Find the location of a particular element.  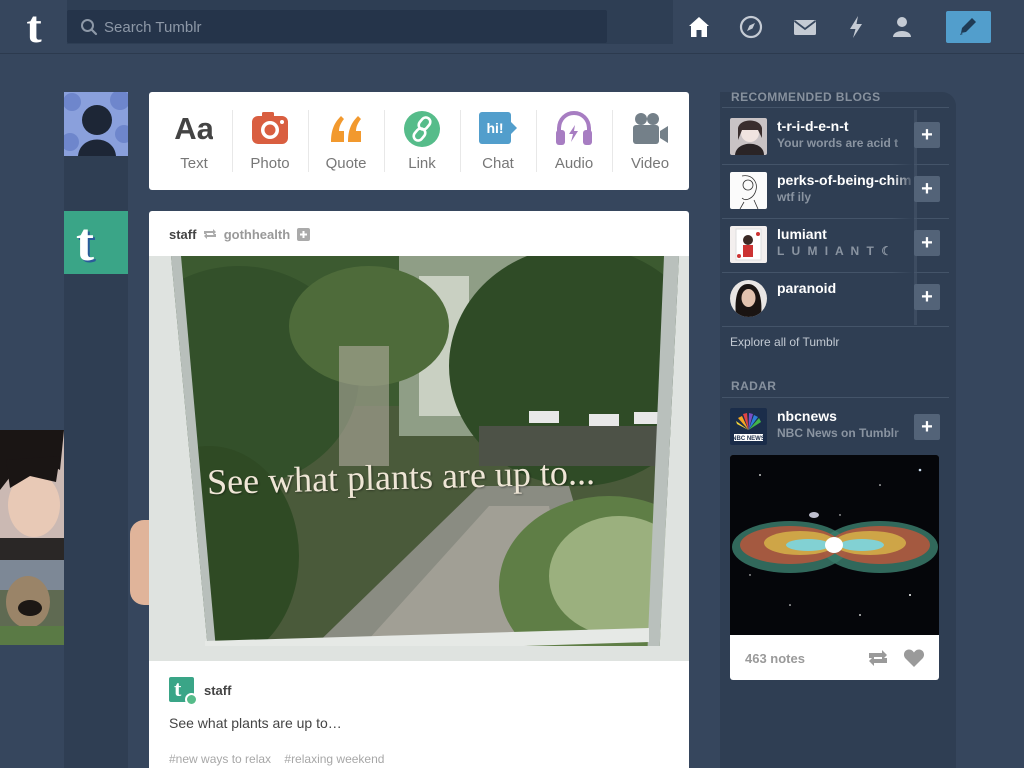

post-type-link: Link is located at coordinates (422, 141).